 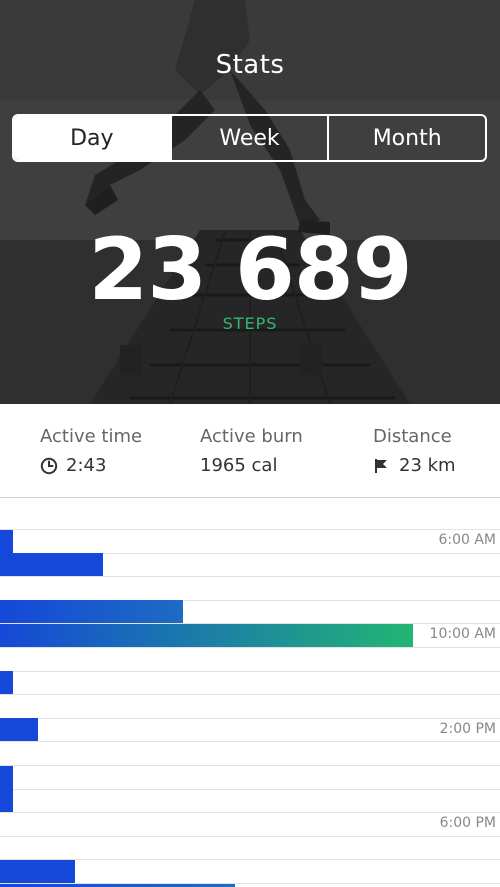 What do you see at coordinates (250, 65) in the screenshot?
I see `page-title: Stats` at bounding box center [250, 65].